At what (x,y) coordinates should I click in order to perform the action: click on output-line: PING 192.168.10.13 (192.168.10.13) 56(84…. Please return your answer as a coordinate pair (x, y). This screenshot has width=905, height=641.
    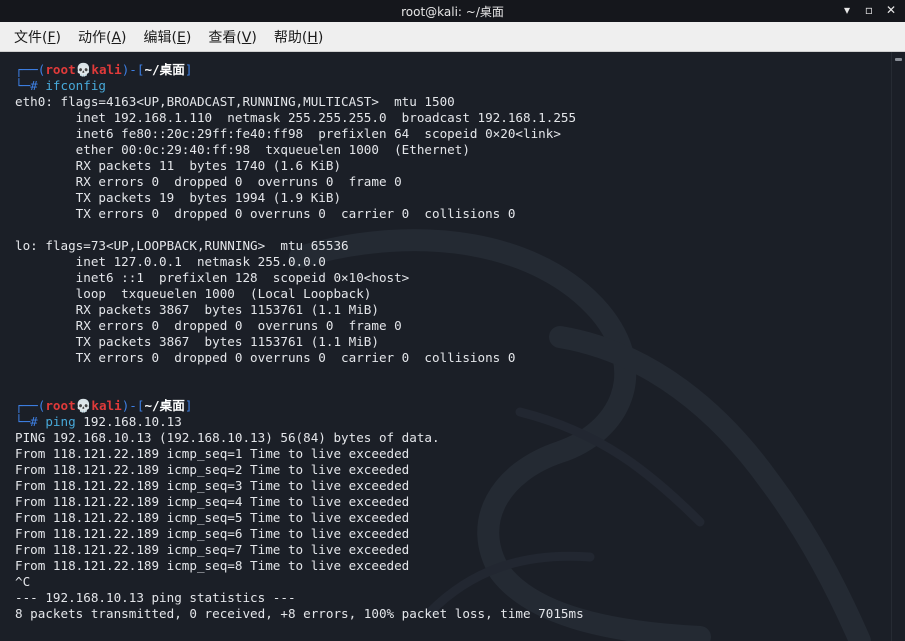
    Looking at the image, I should click on (227, 437).